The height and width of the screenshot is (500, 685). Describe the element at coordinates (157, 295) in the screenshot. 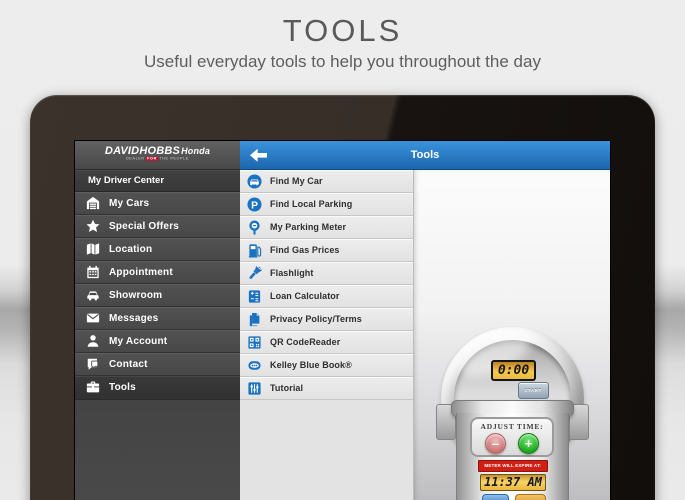

I see `sidebar-item-showroom: Showroom` at that location.